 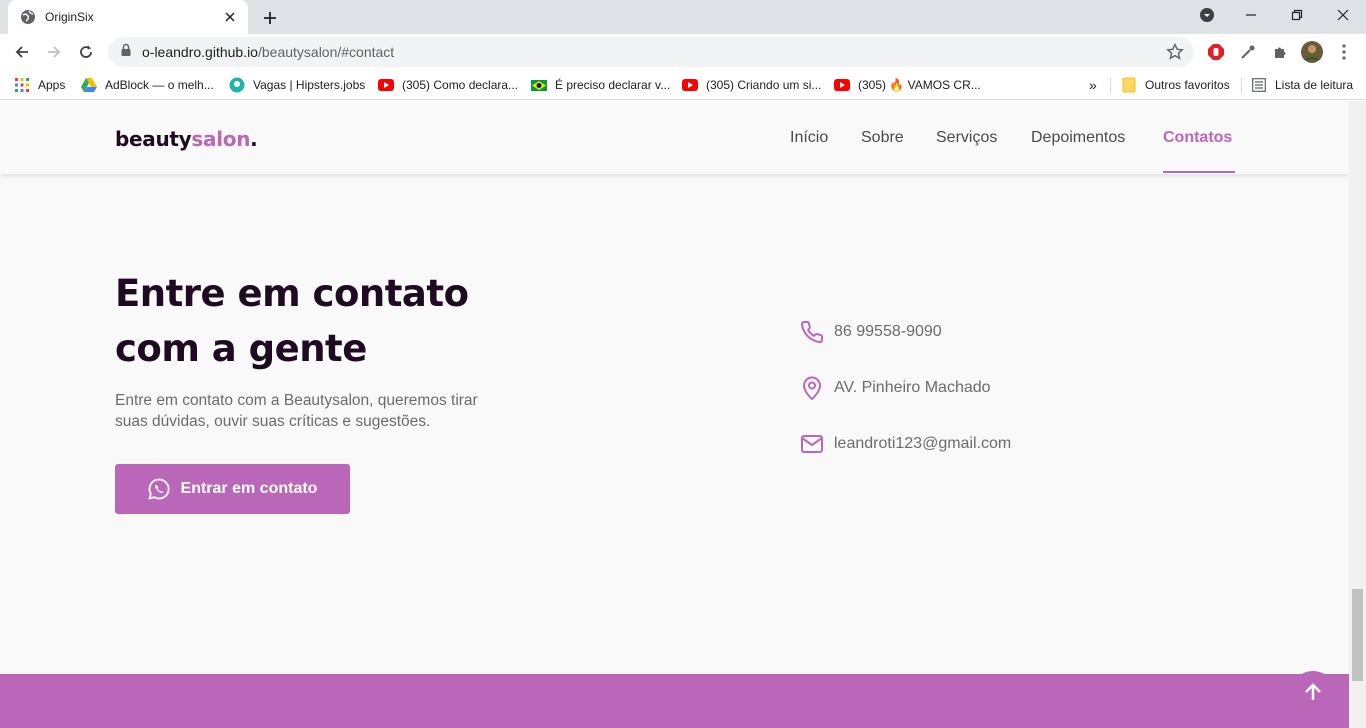 I want to click on mail-icon, so click(x=812, y=444).